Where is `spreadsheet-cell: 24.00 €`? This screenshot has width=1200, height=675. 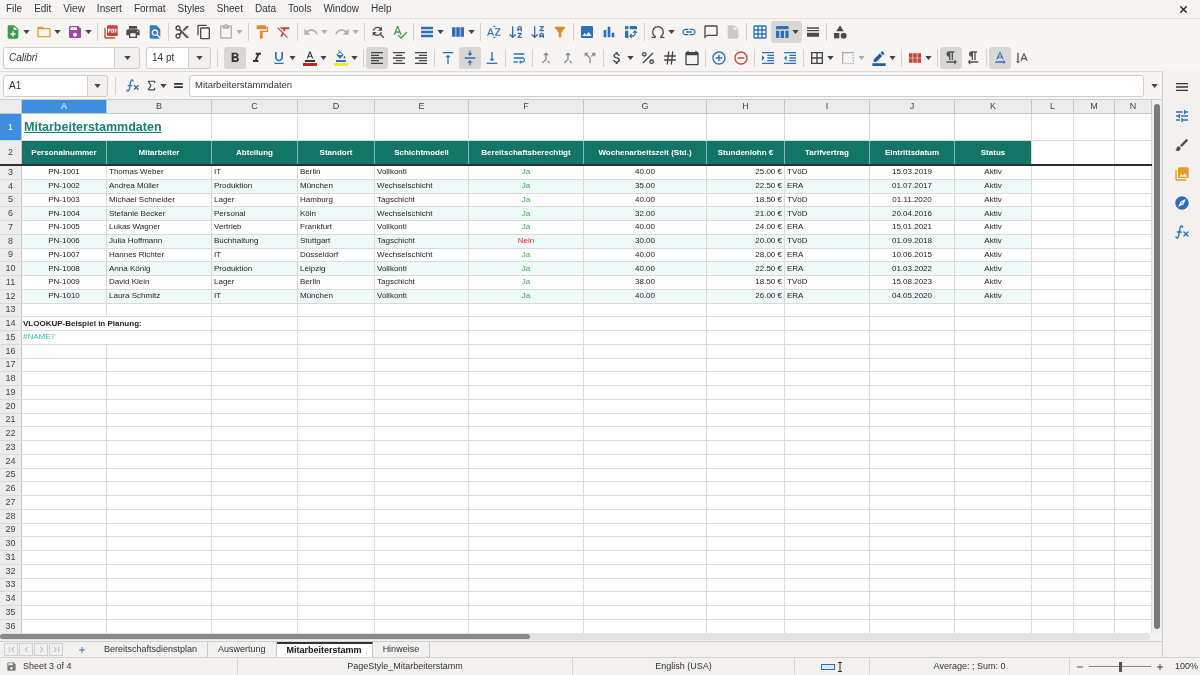 spreadsheet-cell: 24.00 € is located at coordinates (745, 227).